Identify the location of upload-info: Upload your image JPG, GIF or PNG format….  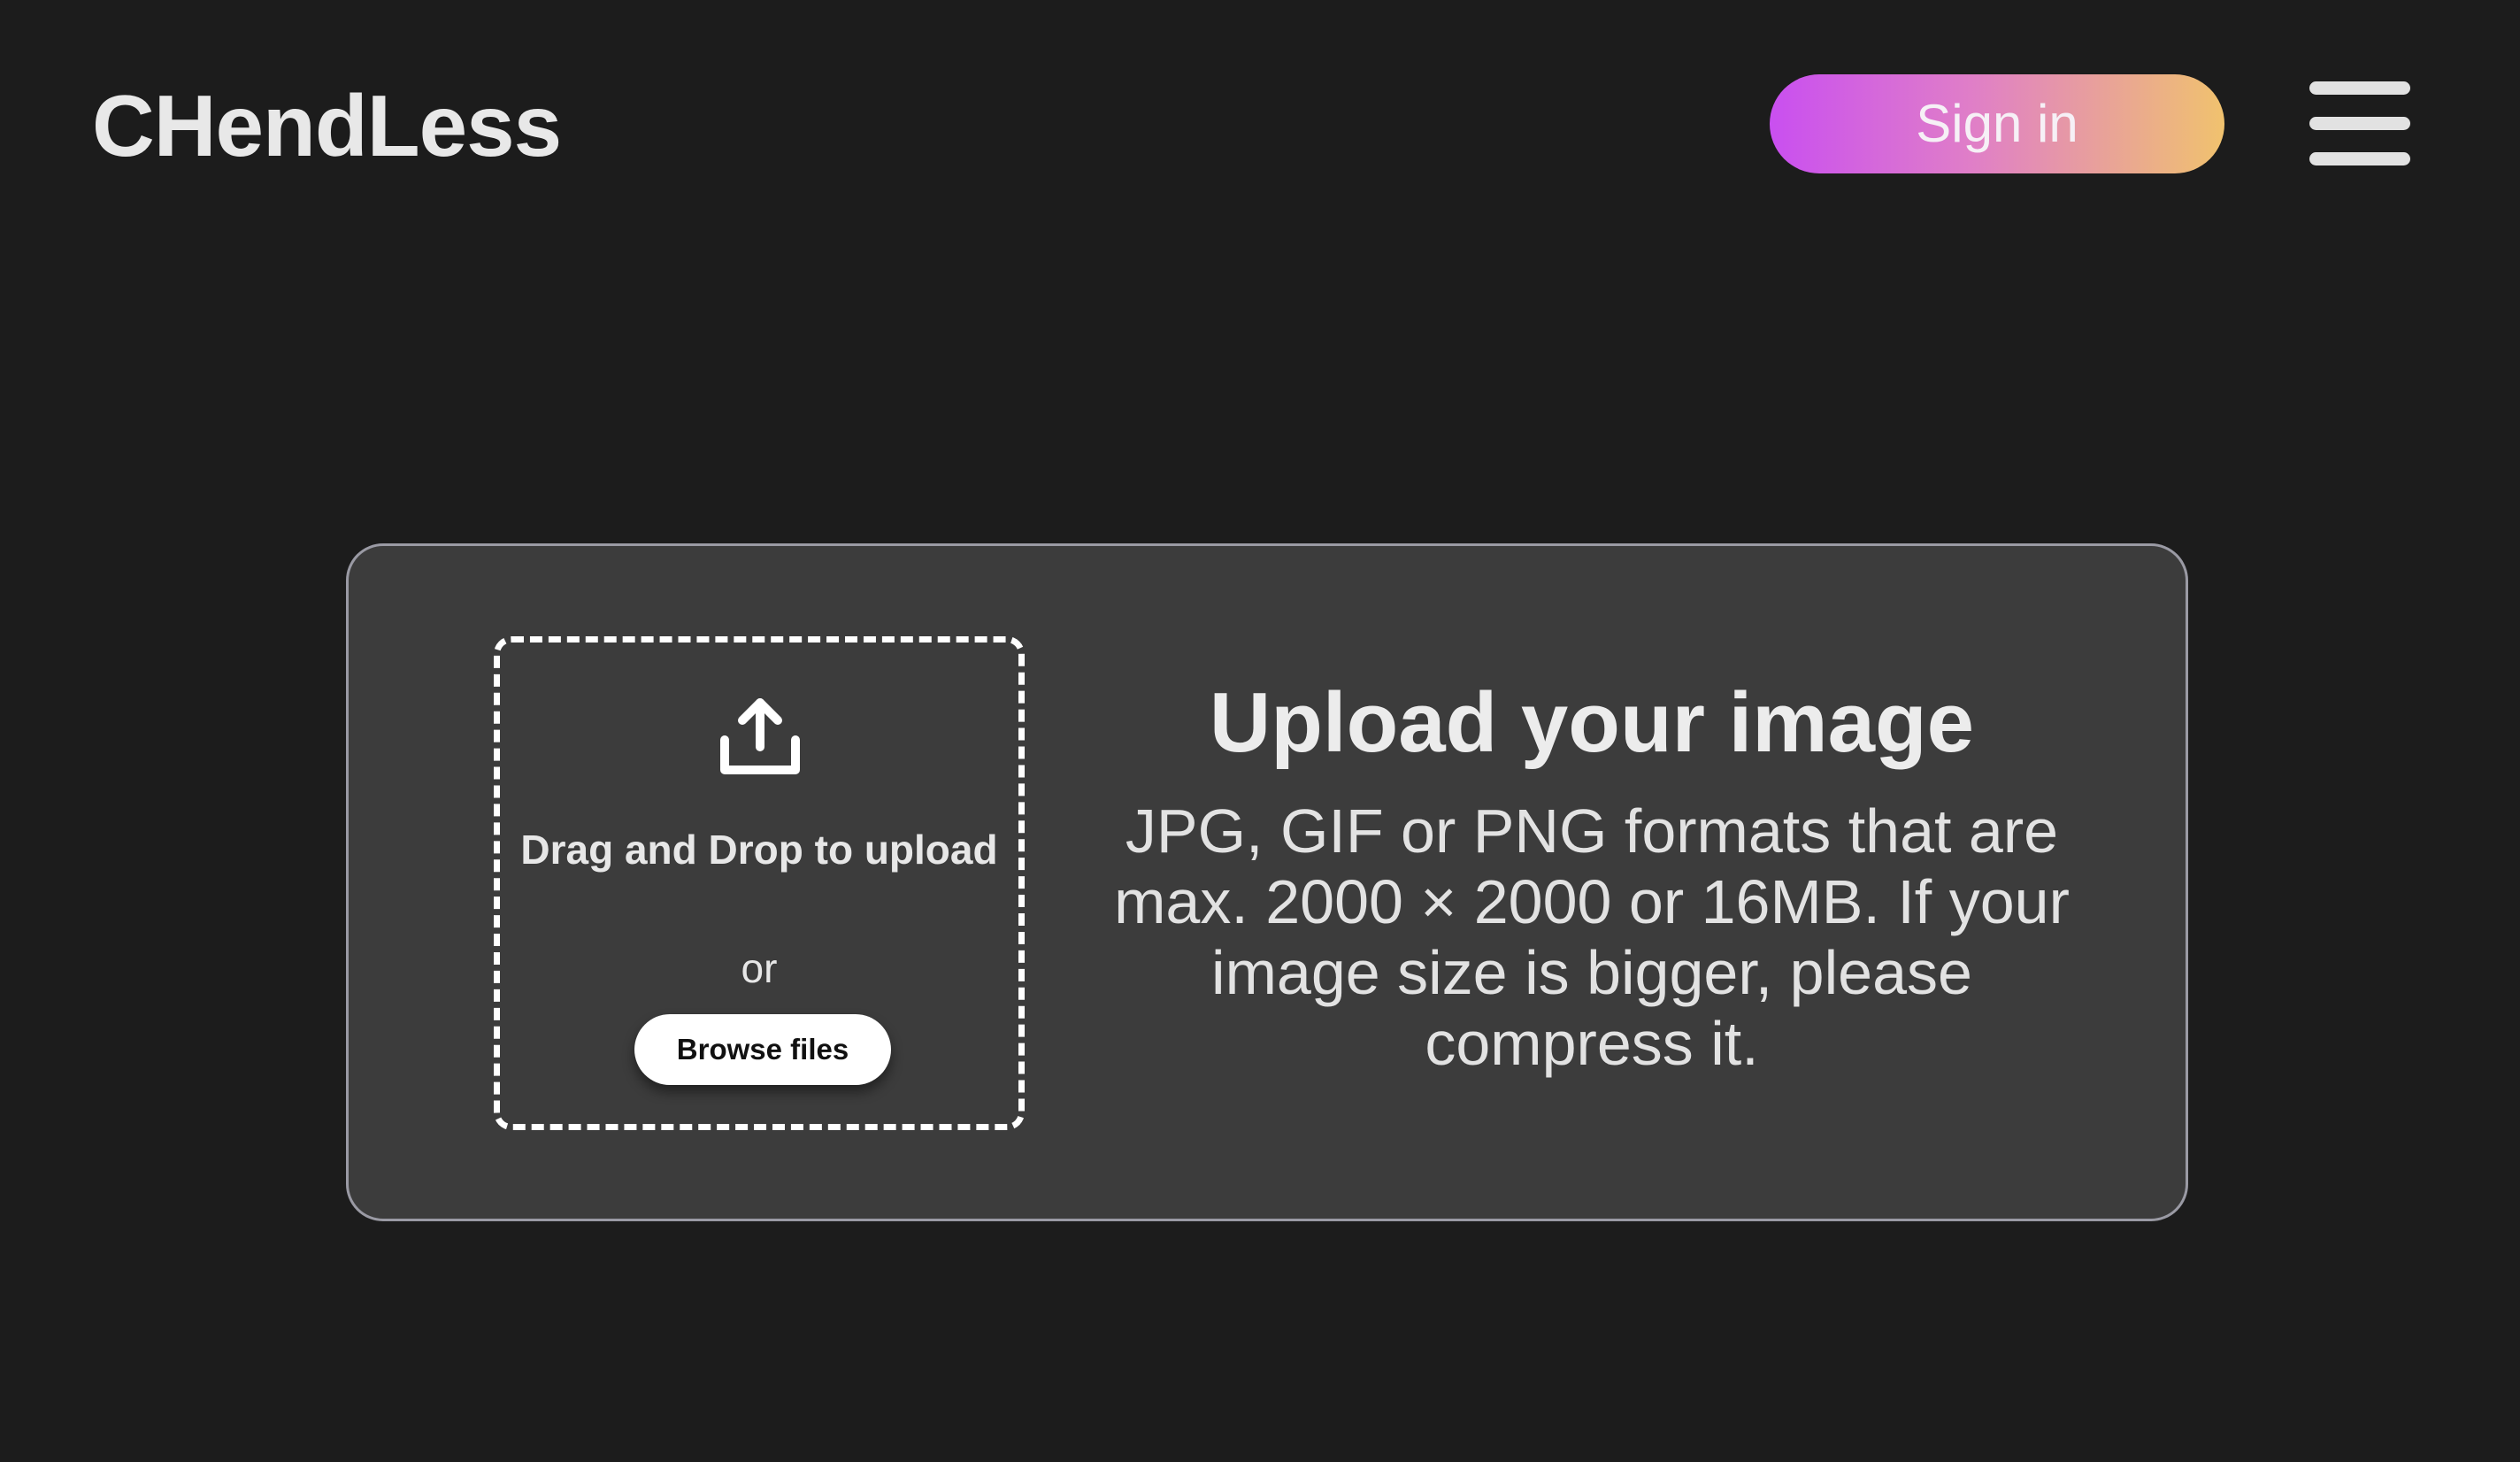
(1592, 874).